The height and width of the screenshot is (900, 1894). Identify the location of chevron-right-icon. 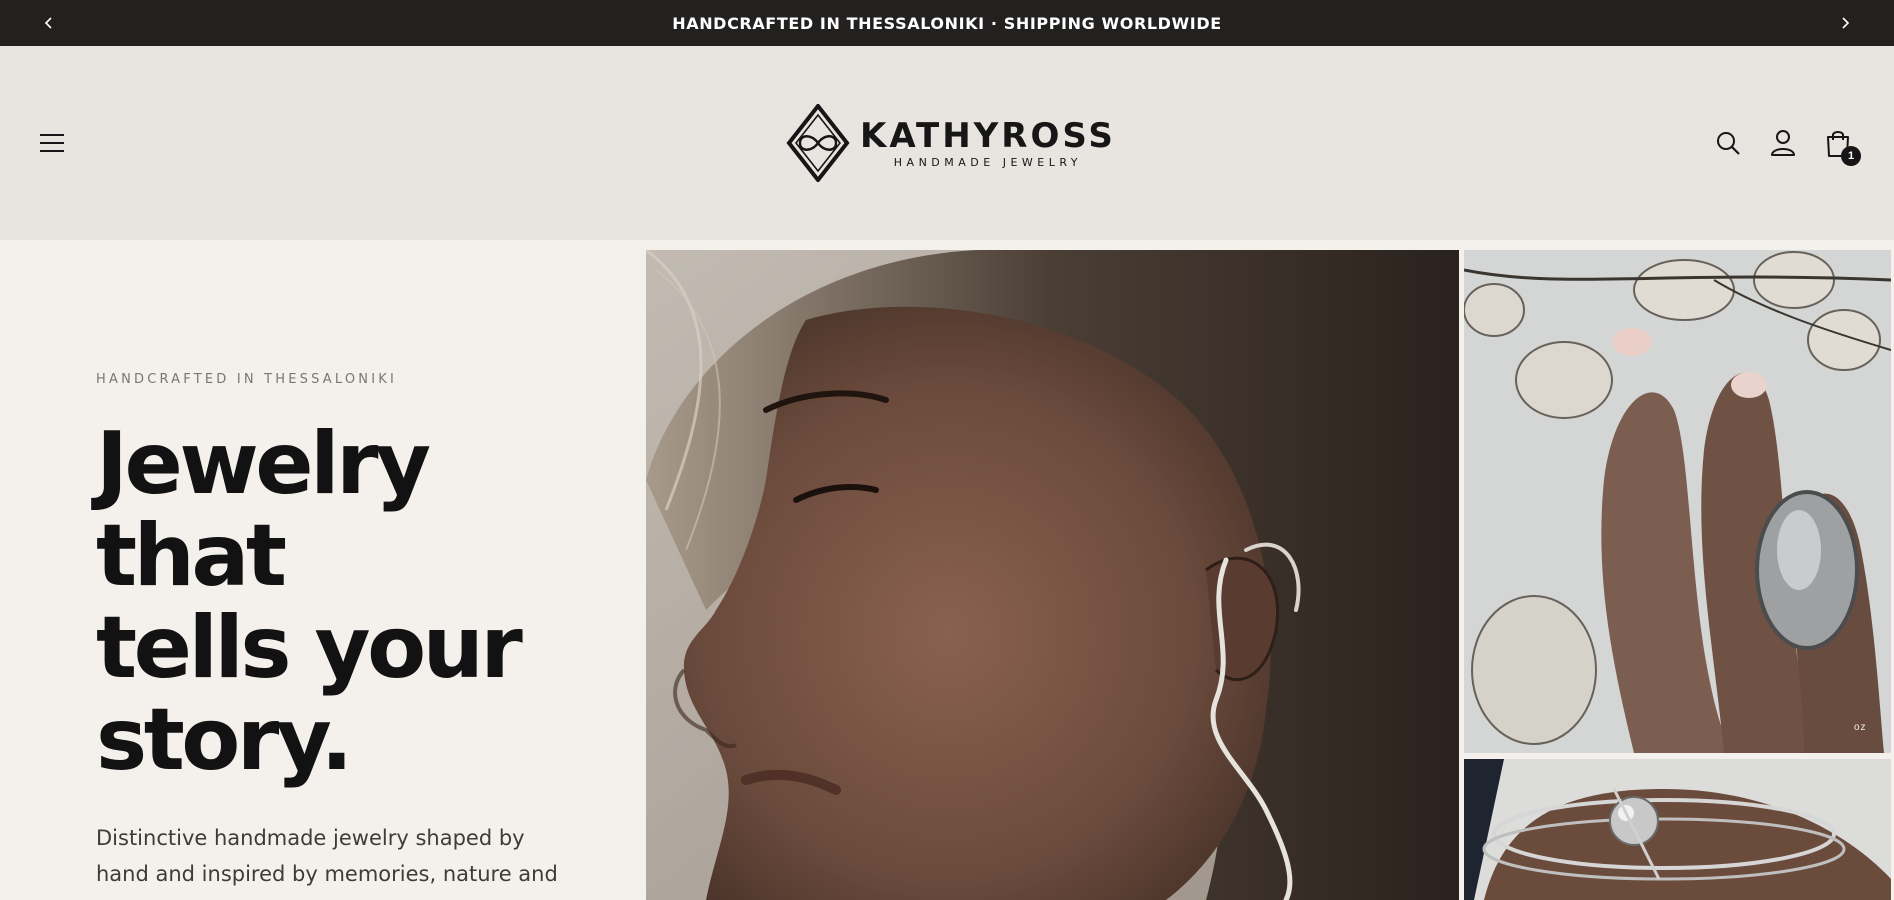
(1846, 23).